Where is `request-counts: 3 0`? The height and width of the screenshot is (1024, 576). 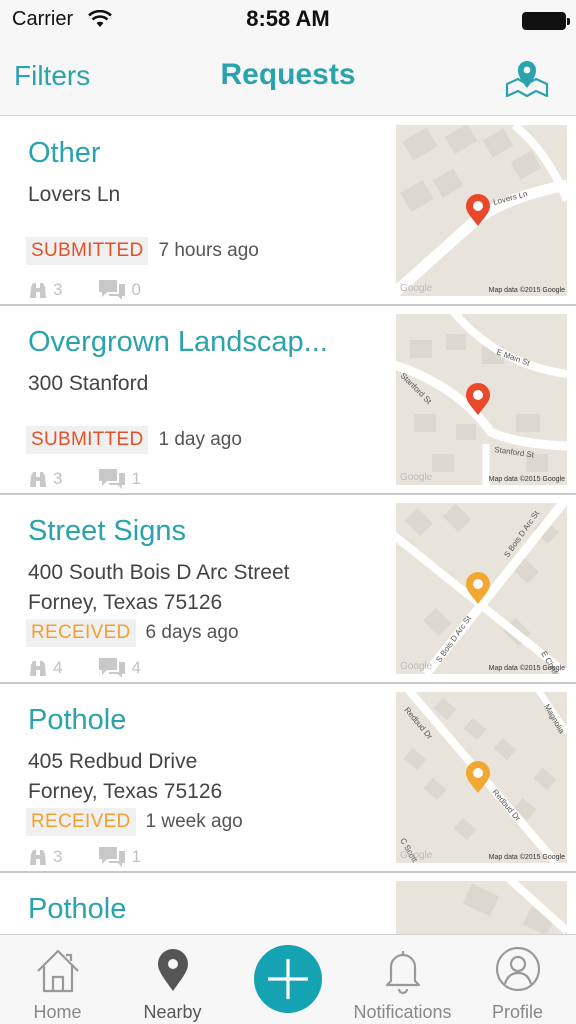
request-counts: 3 0 is located at coordinates (102, 290).